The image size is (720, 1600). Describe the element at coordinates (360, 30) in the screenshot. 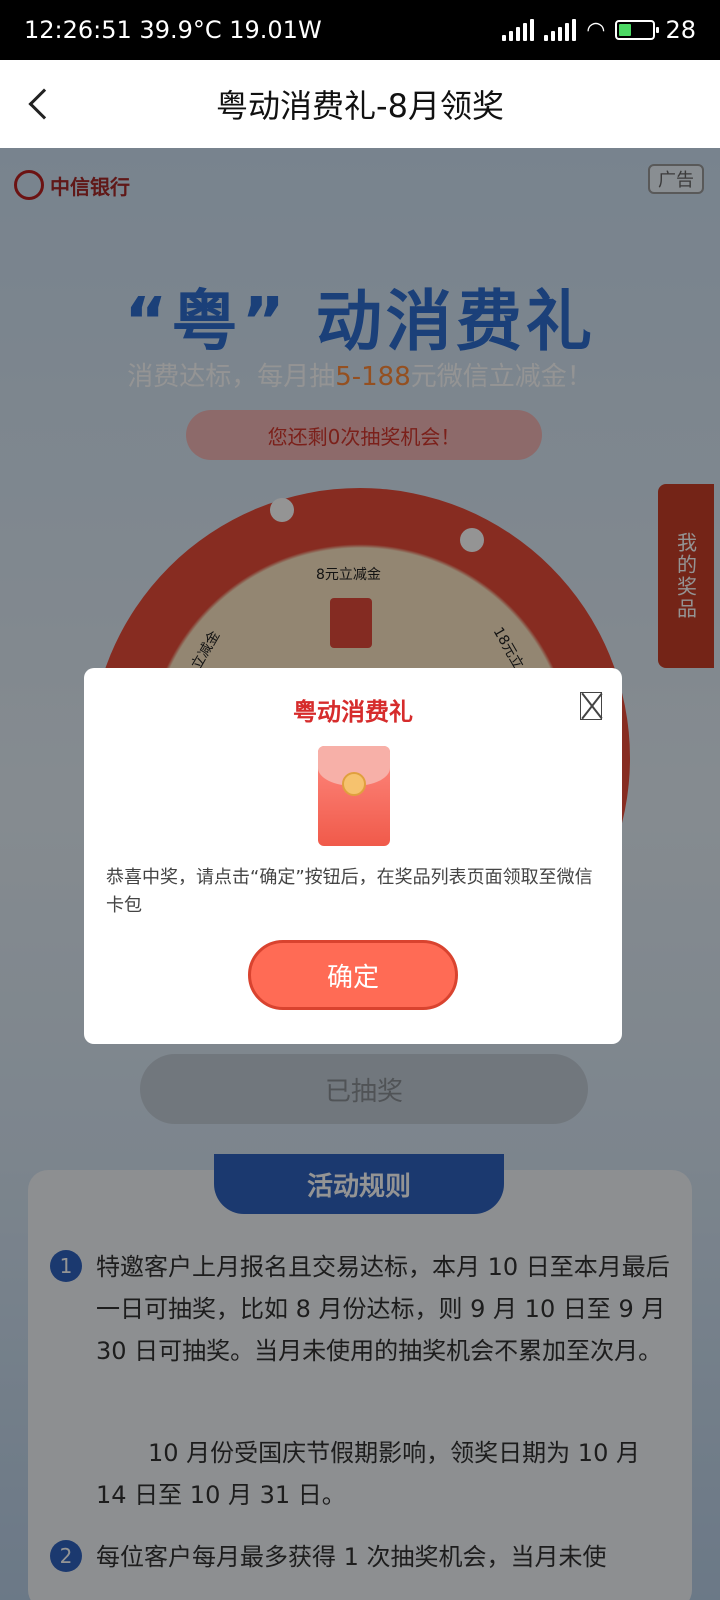

I see `status-bar: 12:26:51 39.9°C 19.01W ◠ 28` at that location.